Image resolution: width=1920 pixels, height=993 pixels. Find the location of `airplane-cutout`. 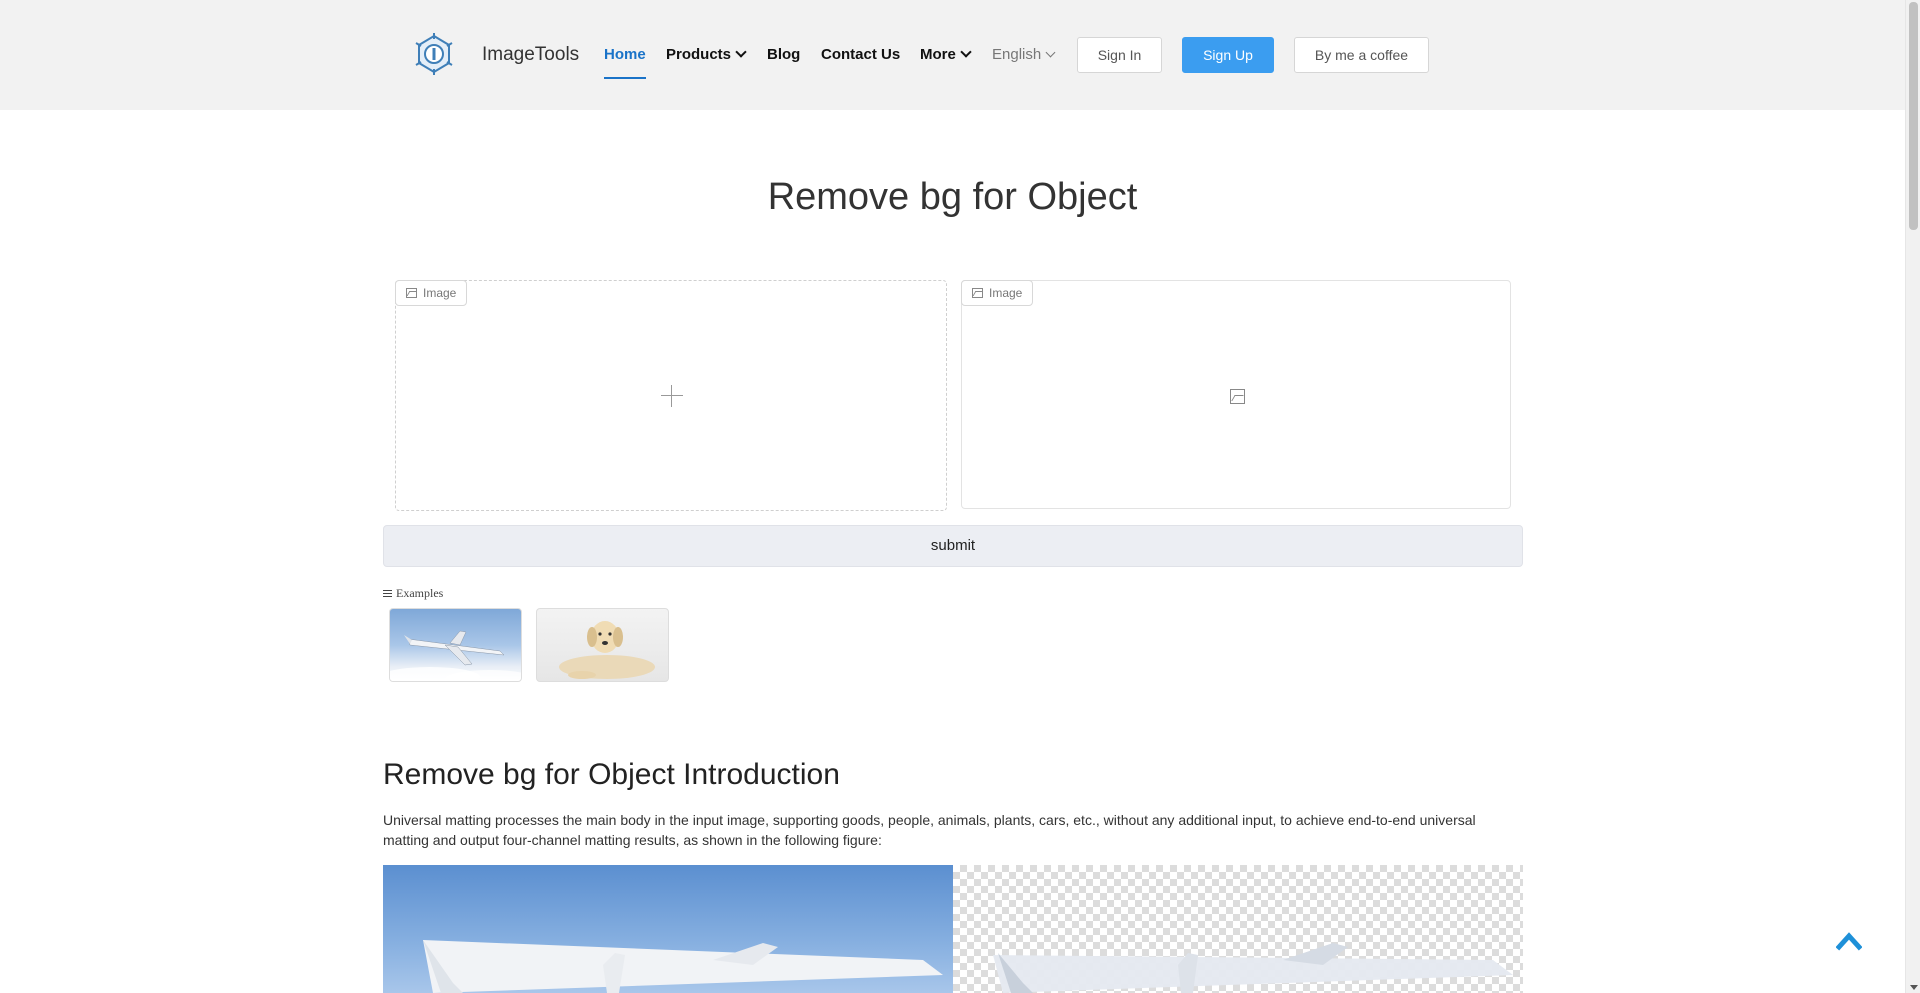

airplane-cutout is located at coordinates (1253, 968).